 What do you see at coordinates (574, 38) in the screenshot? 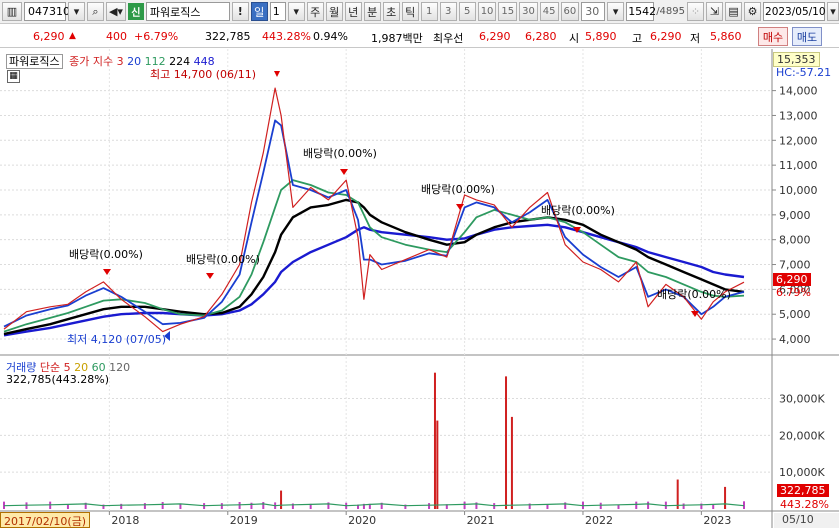
I see `open-label: 시` at bounding box center [574, 38].